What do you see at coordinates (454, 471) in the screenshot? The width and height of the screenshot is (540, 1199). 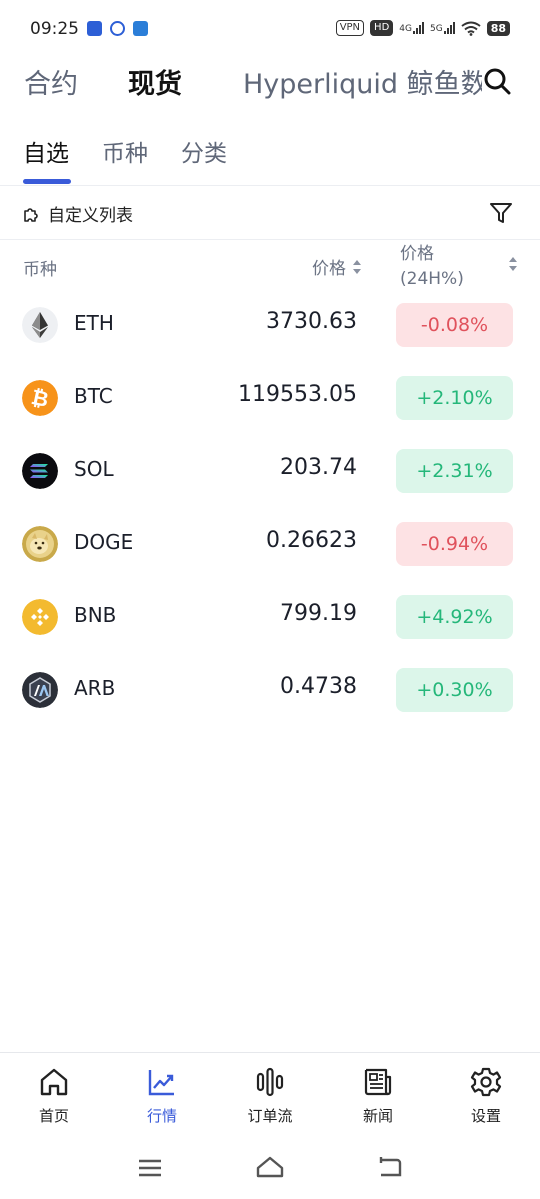 I see `change-badge: +2.31%` at bounding box center [454, 471].